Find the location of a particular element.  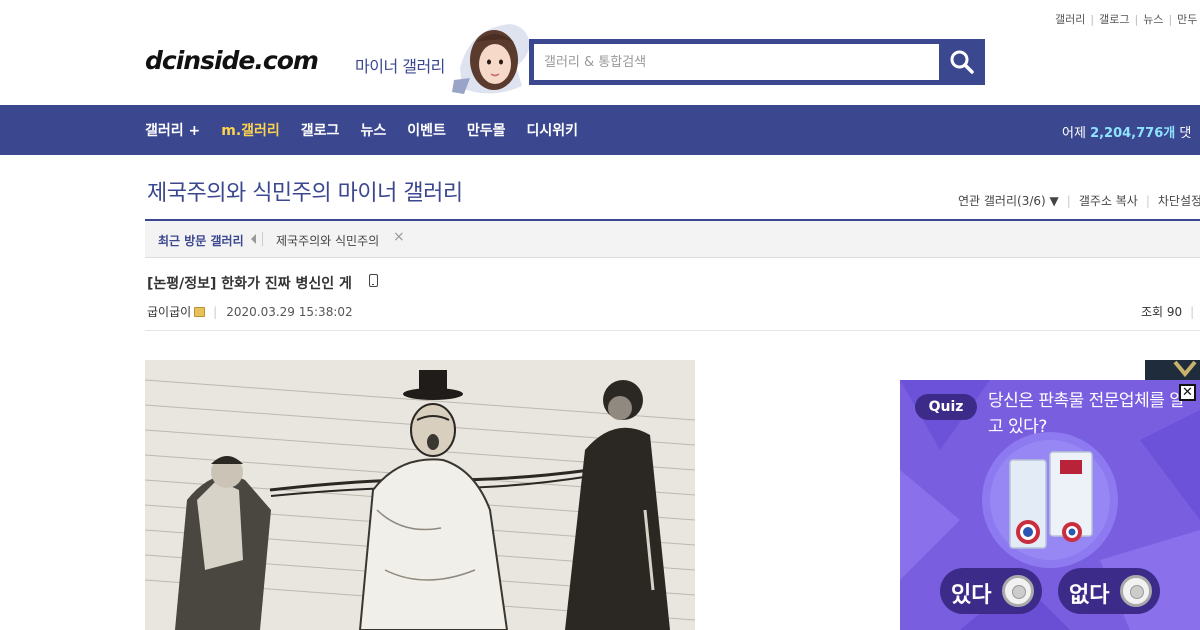

gallery-title: 제국주의와 식민주의 마이너 갤러리 is located at coordinates (305, 191).